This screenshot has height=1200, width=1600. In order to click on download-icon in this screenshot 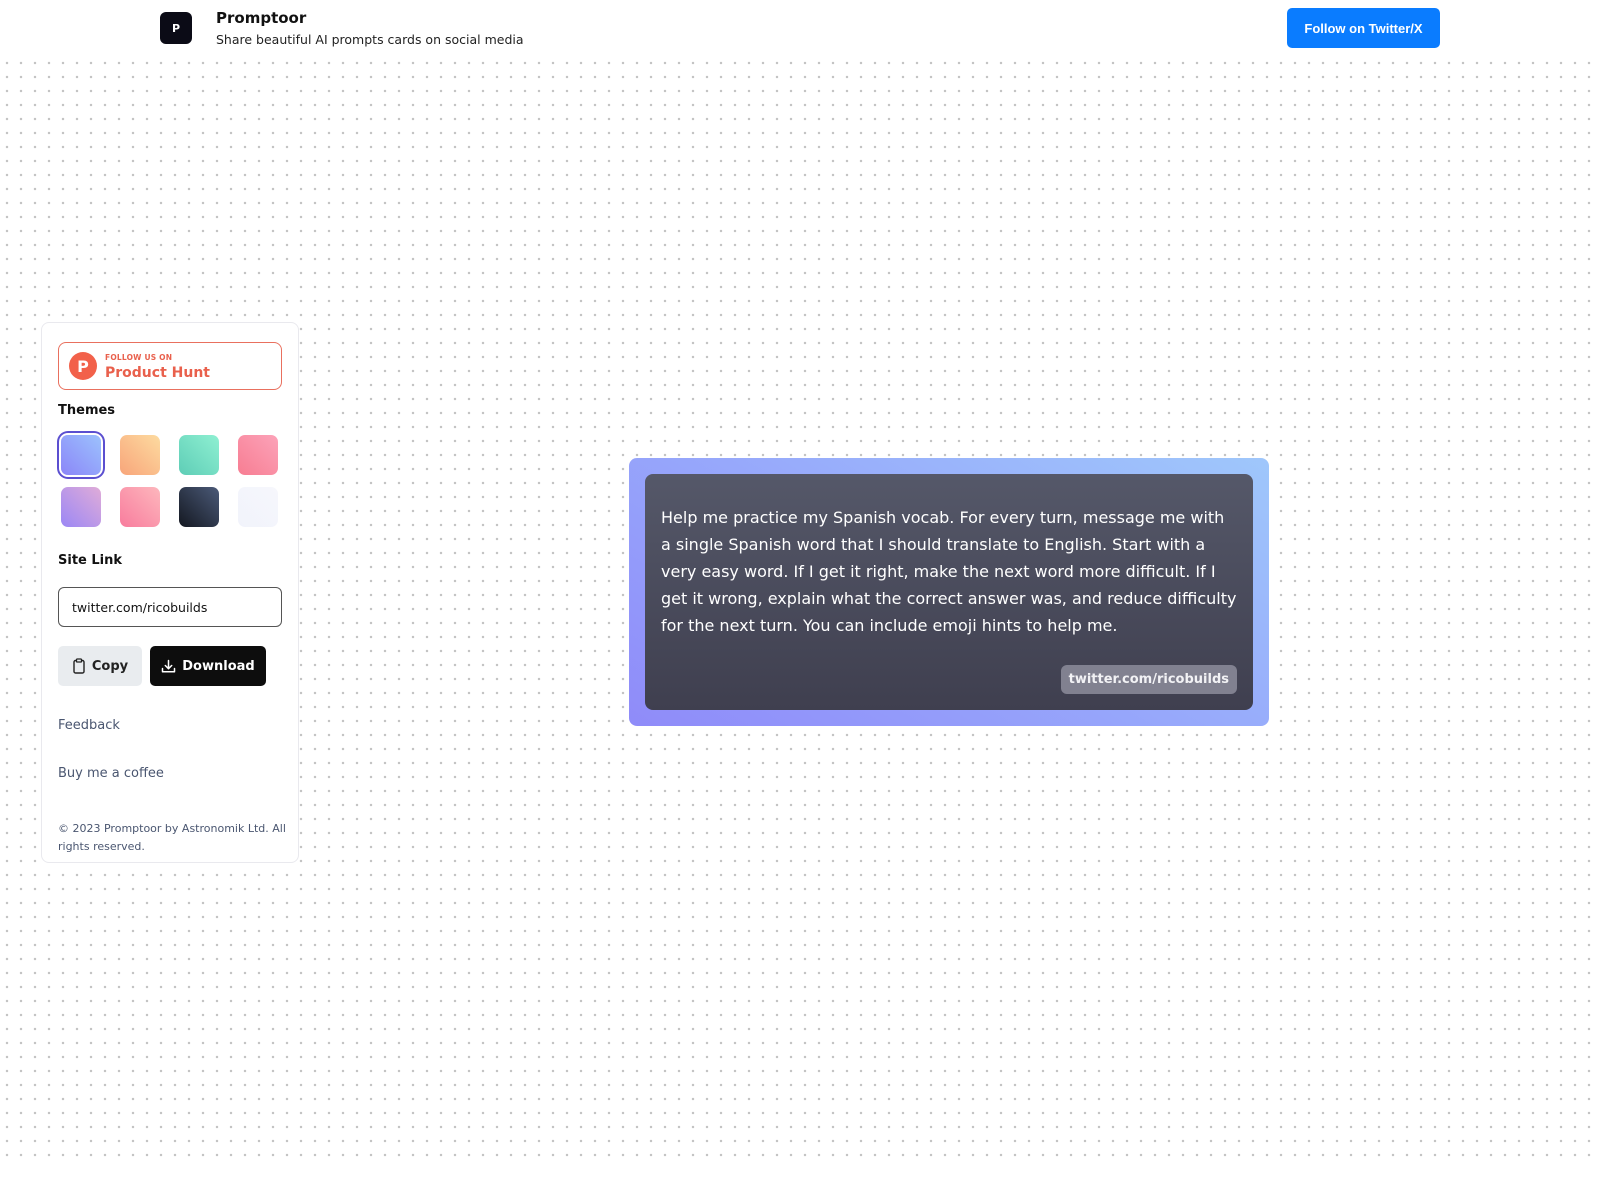, I will do `click(169, 665)`.